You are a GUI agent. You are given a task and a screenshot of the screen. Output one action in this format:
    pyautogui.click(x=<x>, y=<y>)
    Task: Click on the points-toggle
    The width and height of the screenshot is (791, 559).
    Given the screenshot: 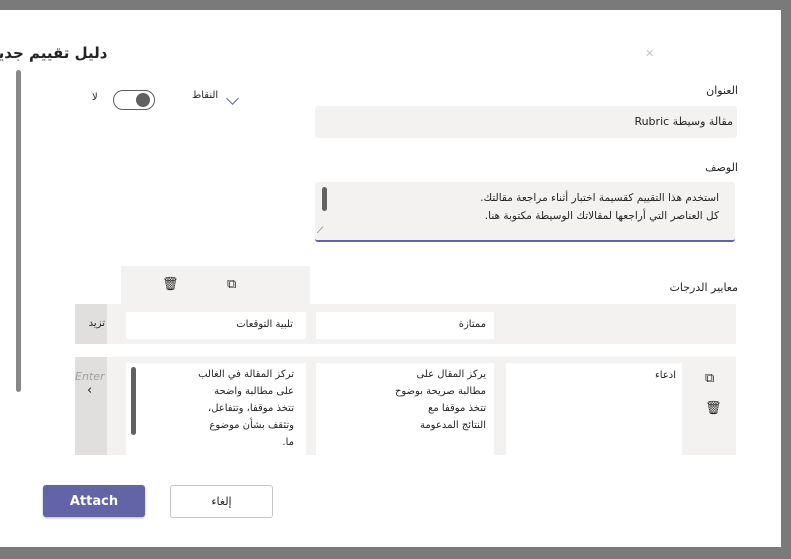 What is the action you would take?
    pyautogui.click(x=134, y=100)
    